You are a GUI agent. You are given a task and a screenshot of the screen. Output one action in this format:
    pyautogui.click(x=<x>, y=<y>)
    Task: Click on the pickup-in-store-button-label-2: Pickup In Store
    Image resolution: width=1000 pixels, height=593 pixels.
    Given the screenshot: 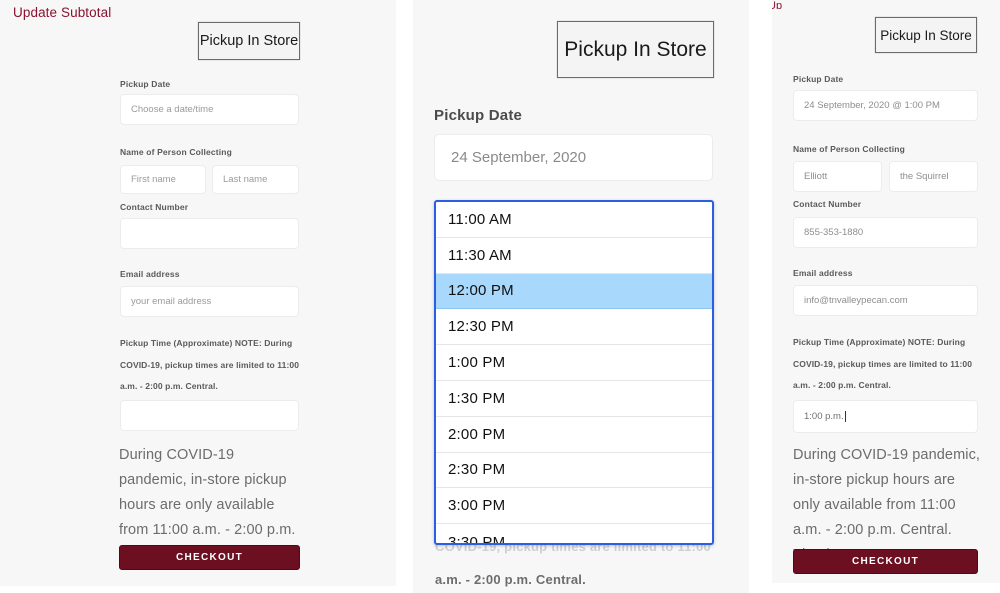 What is the action you would take?
    pyautogui.click(x=635, y=49)
    